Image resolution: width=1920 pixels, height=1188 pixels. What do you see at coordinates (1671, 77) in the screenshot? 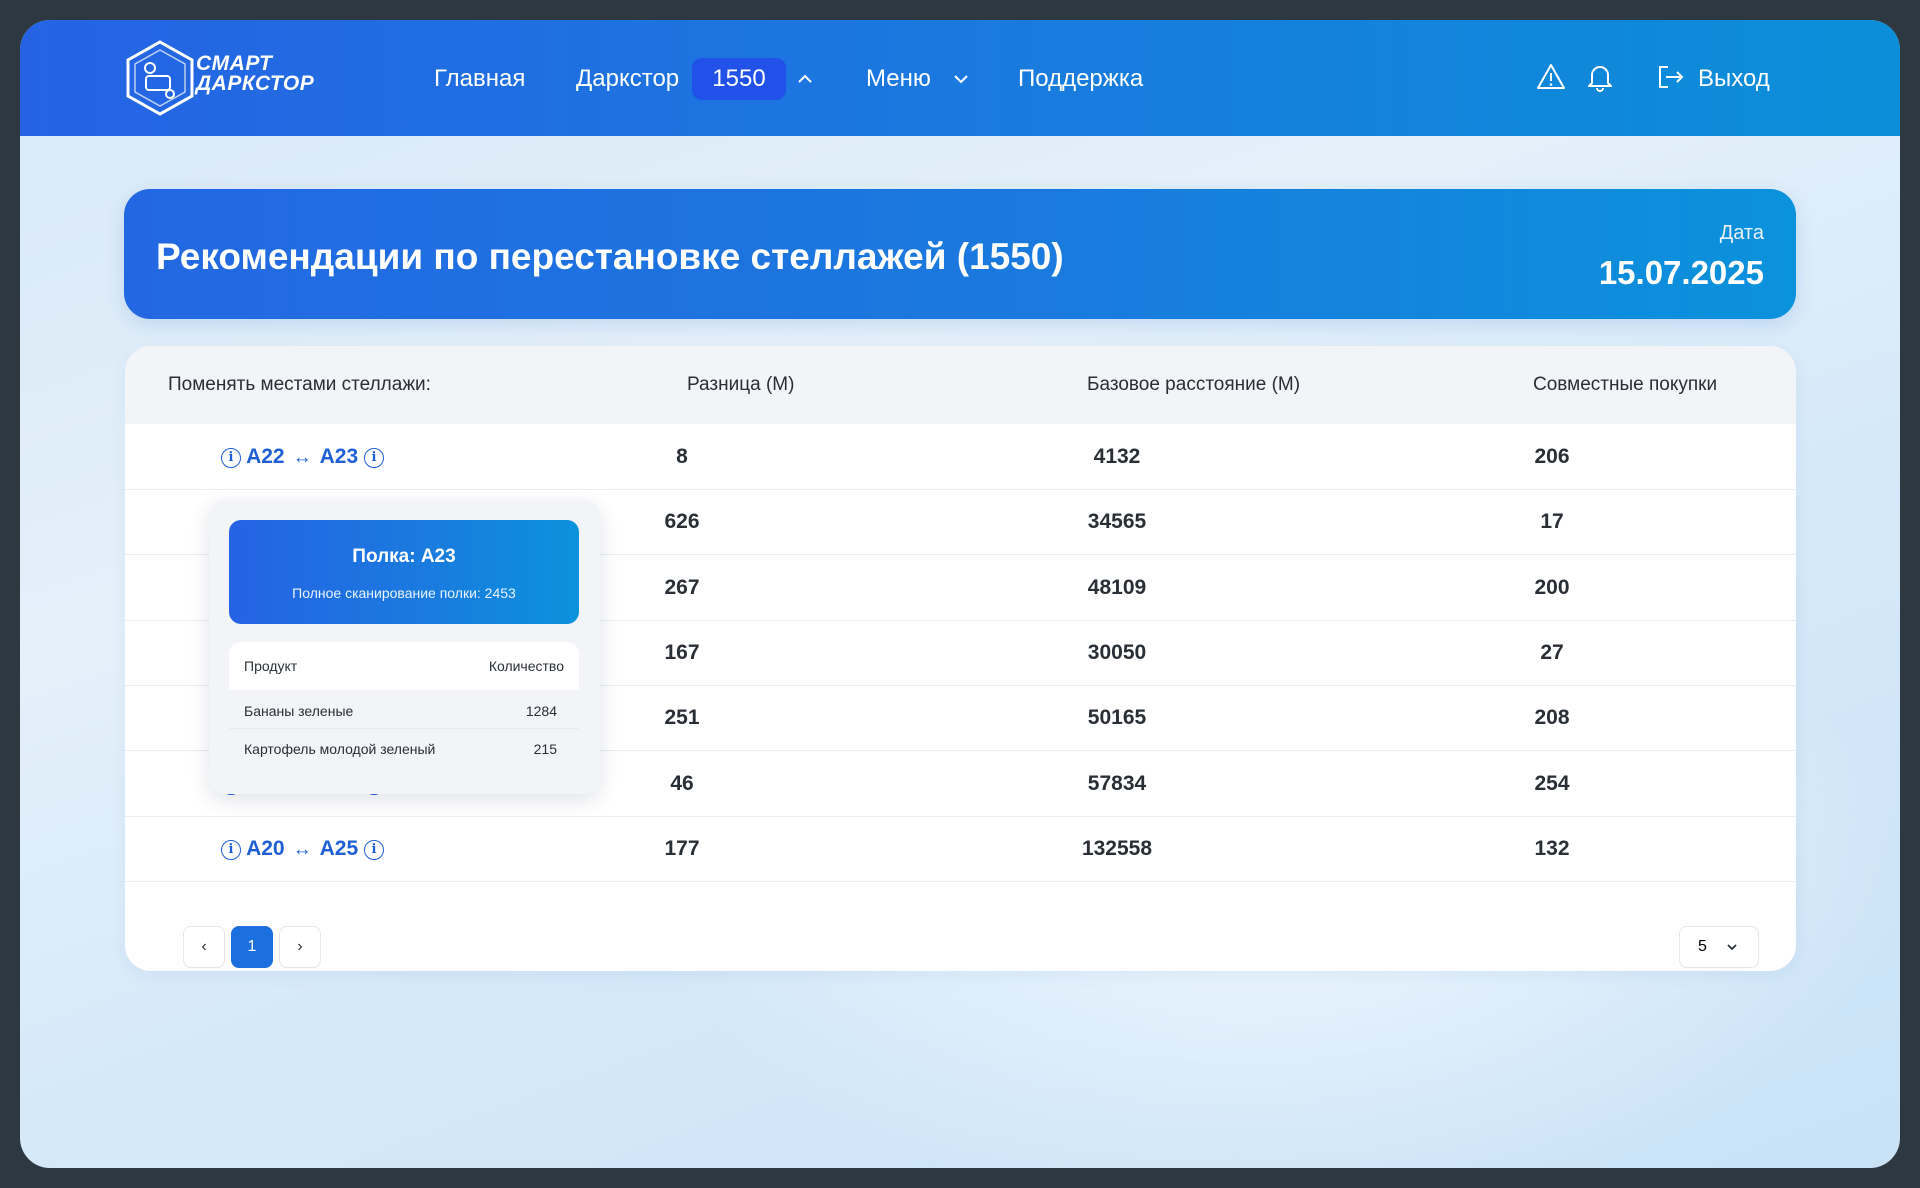
I see `logout-icon` at bounding box center [1671, 77].